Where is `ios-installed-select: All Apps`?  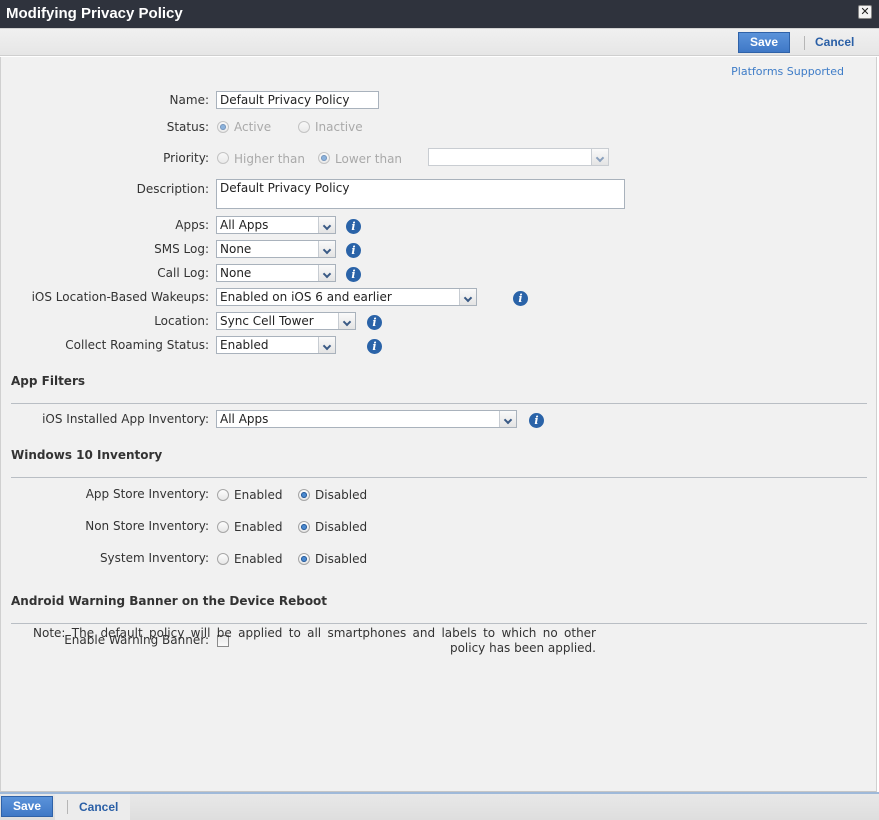
ios-installed-select: All Apps is located at coordinates (366, 419).